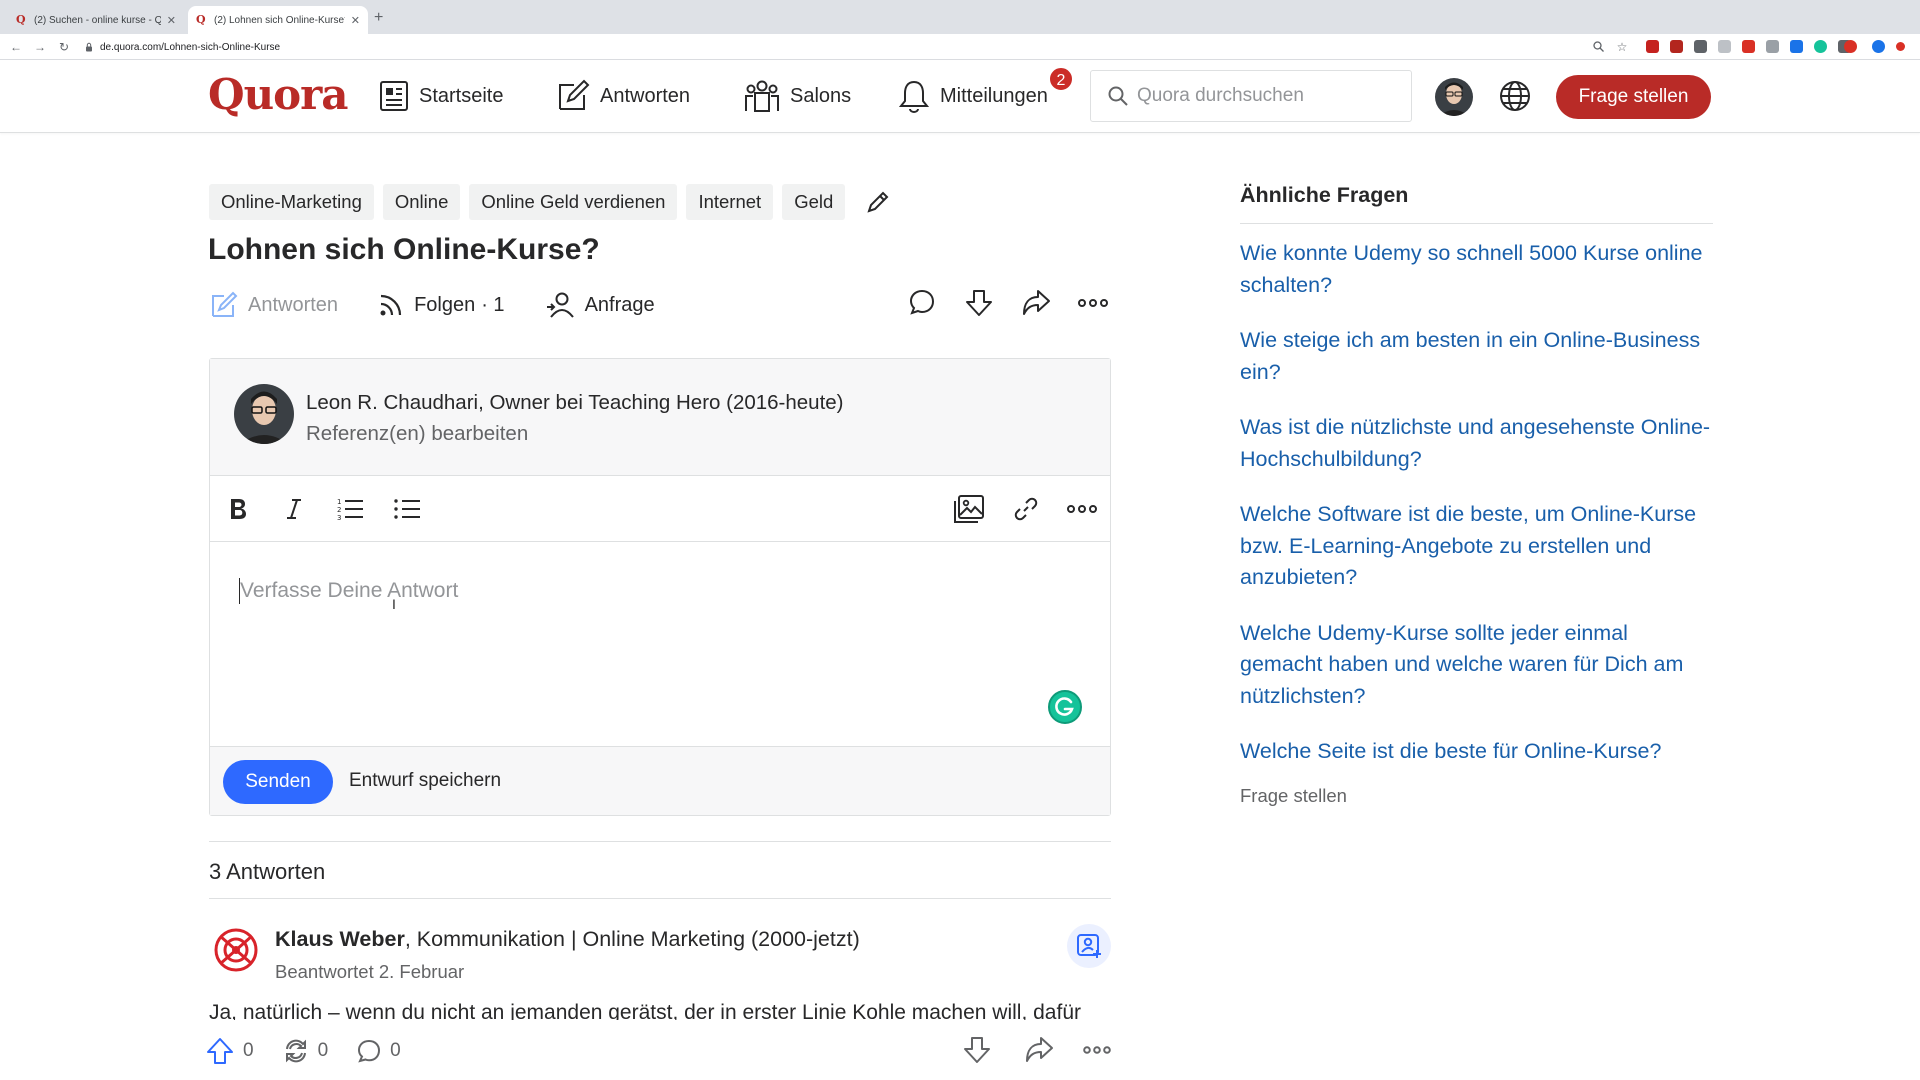 This screenshot has height=1080, width=1920. I want to click on bold-icon, so click(238, 509).